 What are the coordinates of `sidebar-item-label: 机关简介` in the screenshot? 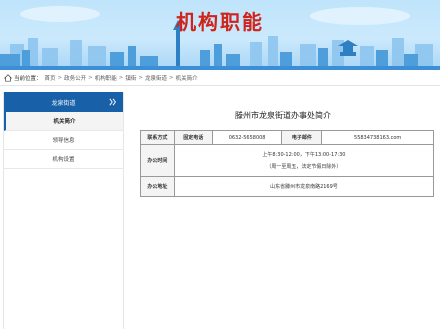 It's located at (64, 122).